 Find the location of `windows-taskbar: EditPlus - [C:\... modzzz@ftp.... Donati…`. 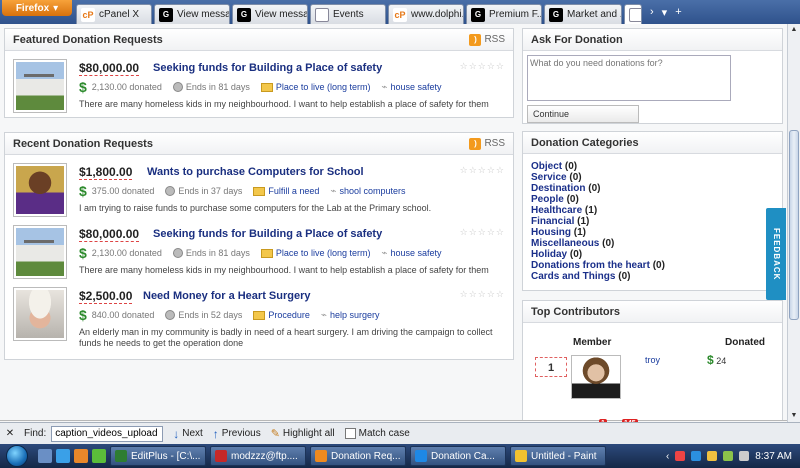

windows-taskbar: EditPlus - [C:\... modzzz@ftp.... Donati… is located at coordinates (400, 456).